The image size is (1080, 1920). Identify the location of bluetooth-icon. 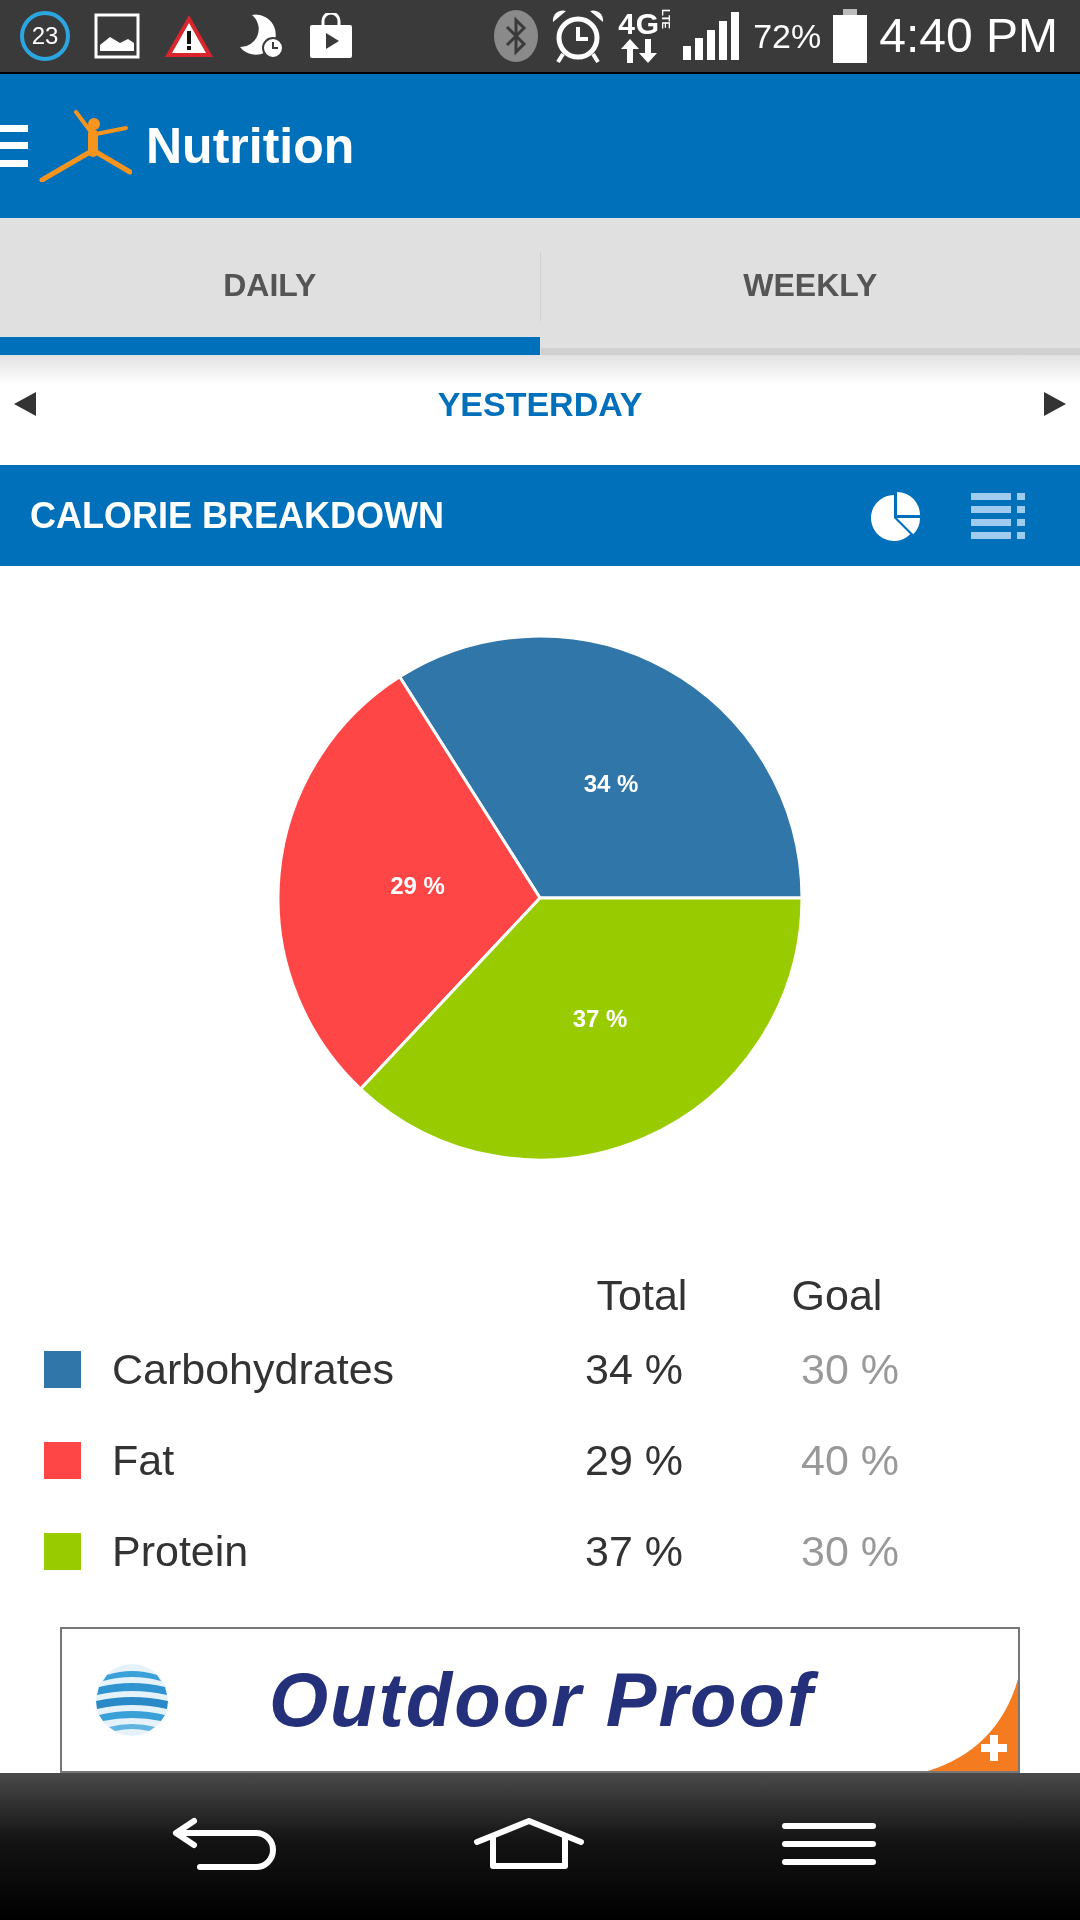
(516, 36).